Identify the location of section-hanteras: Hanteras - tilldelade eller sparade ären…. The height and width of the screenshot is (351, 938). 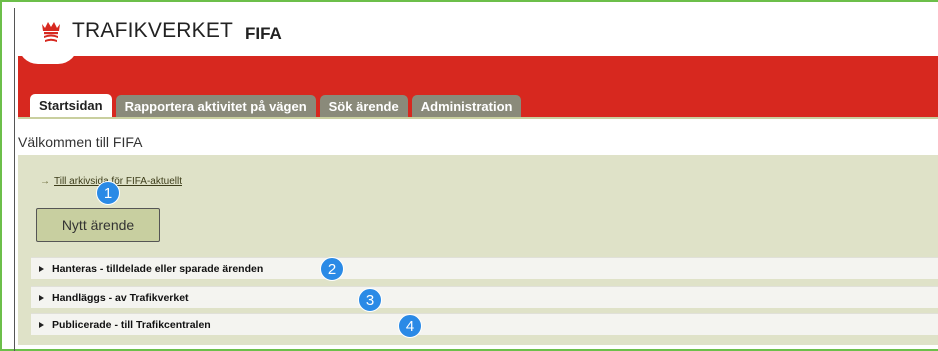
(484, 268).